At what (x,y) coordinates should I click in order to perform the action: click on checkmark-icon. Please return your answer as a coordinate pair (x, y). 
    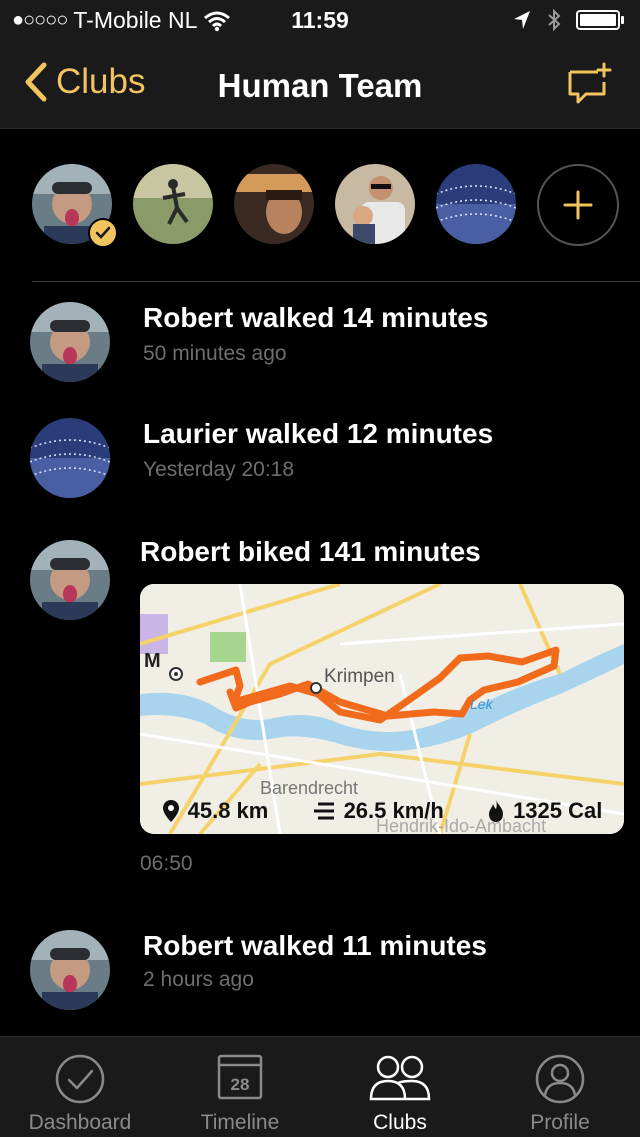
    Looking at the image, I should click on (103, 232).